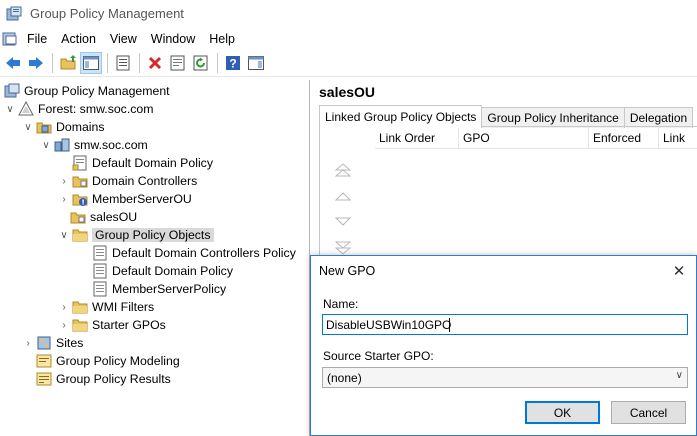 This screenshot has height=436, width=697. What do you see at coordinates (343, 196) in the screenshot?
I see `move-up-icon` at bounding box center [343, 196].